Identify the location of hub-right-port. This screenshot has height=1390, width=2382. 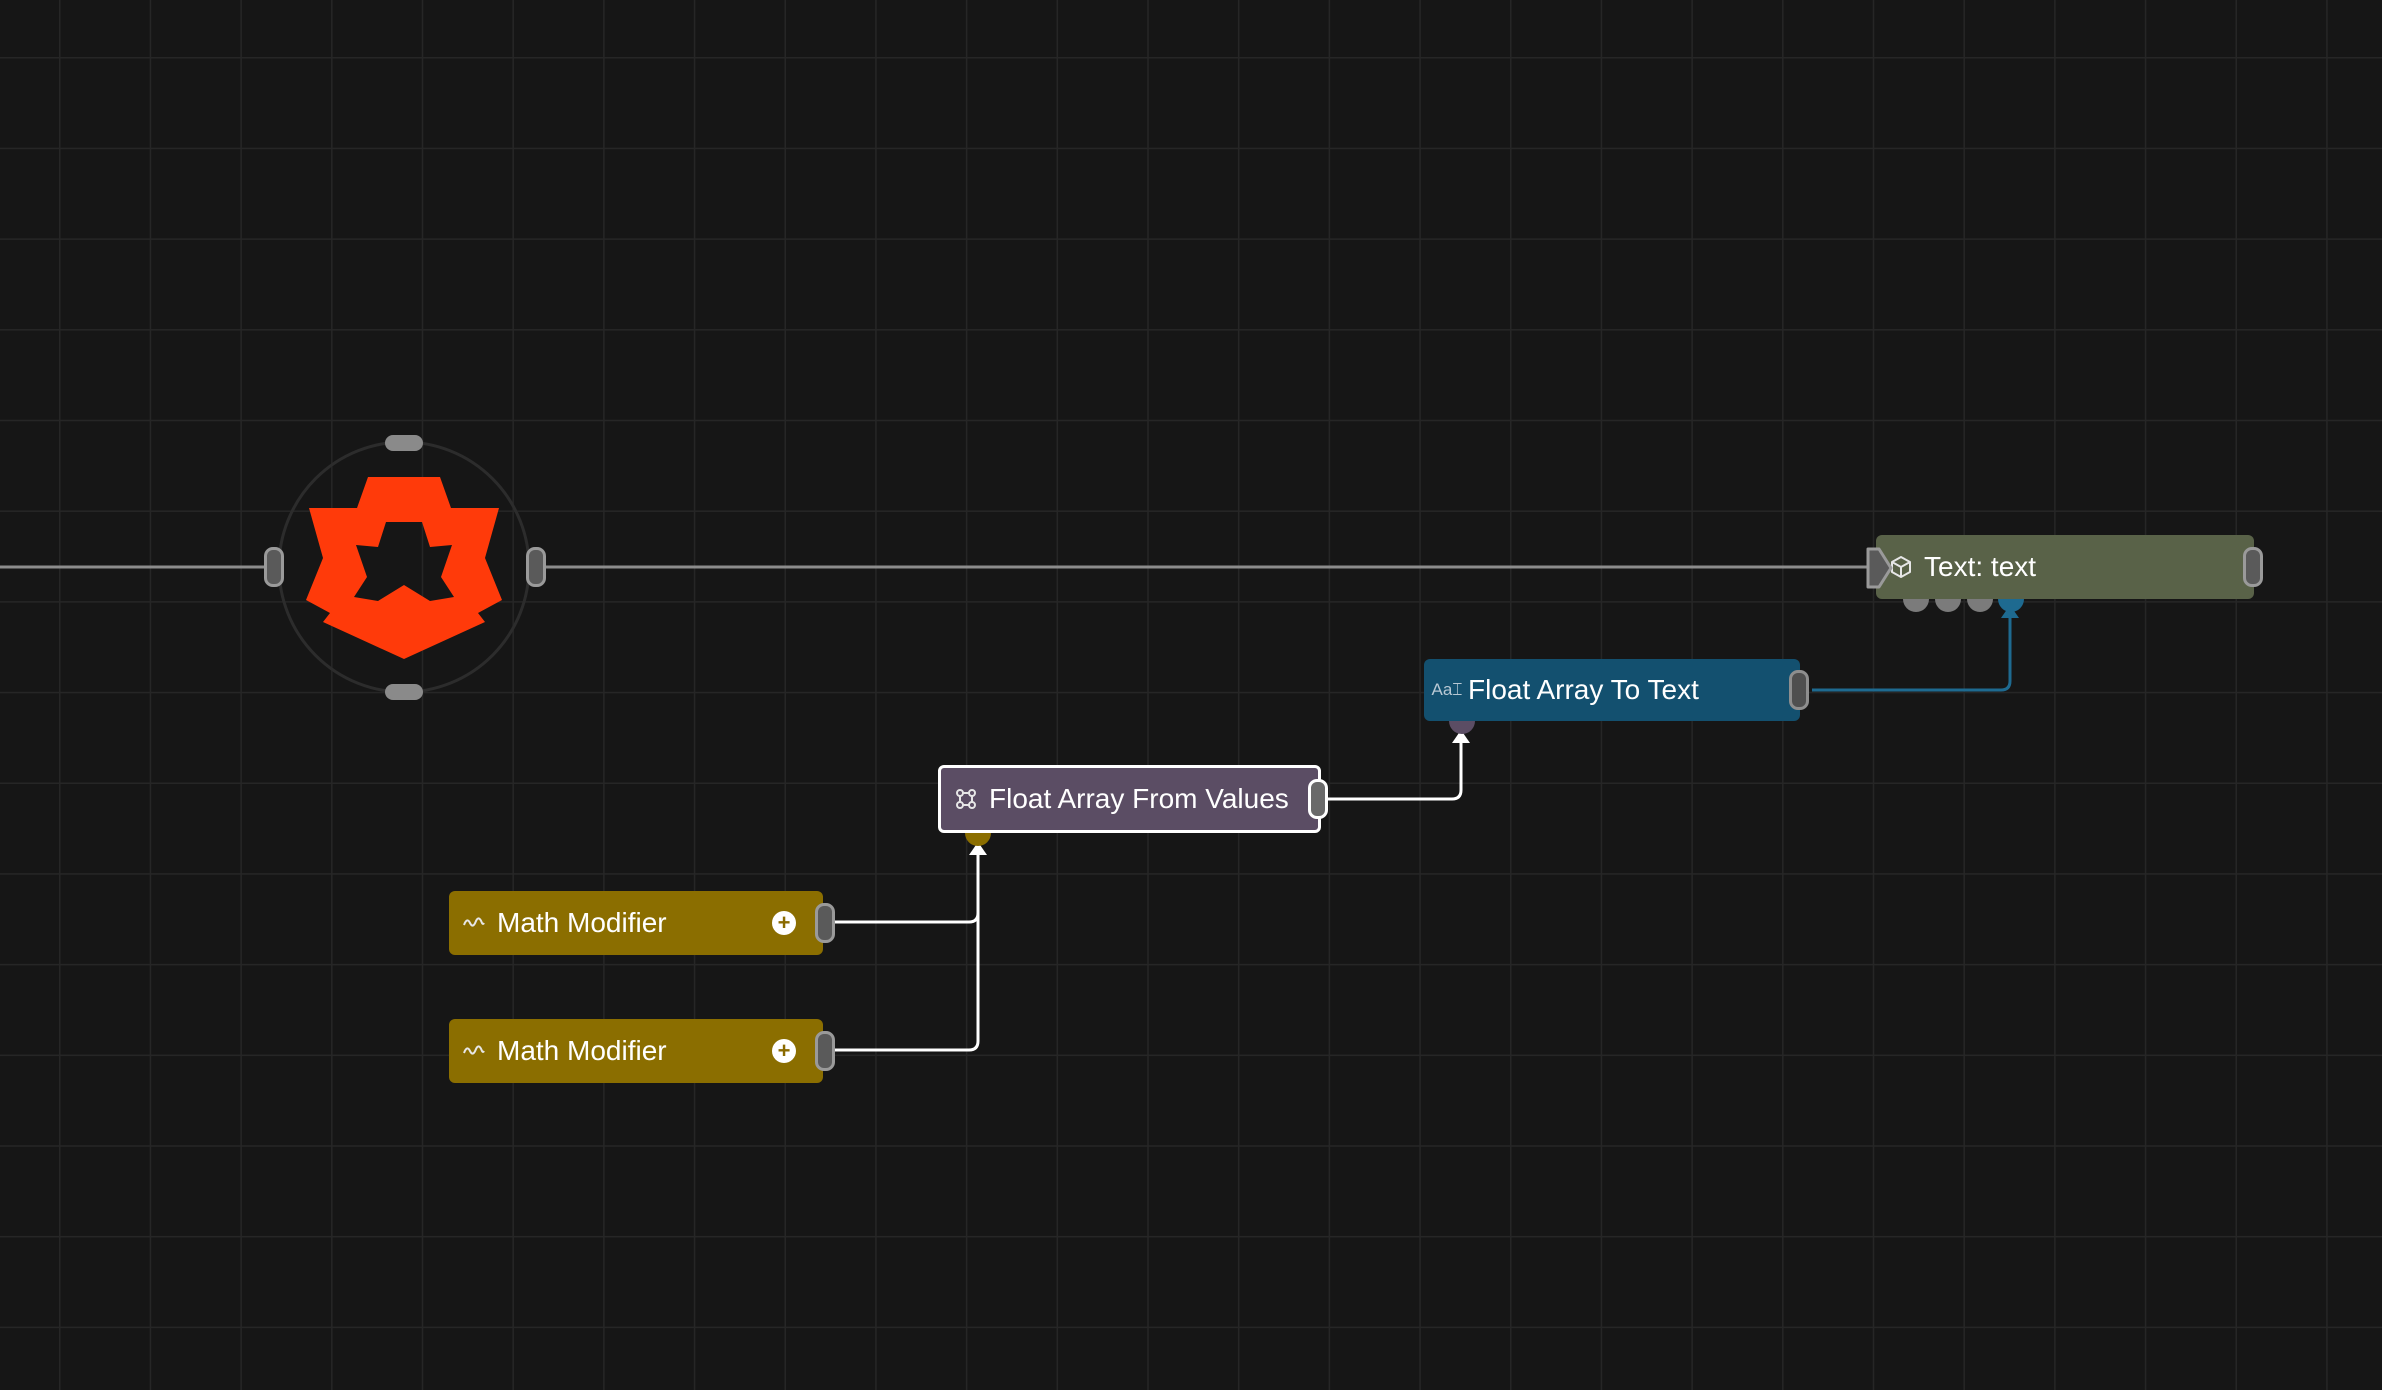
(536, 567).